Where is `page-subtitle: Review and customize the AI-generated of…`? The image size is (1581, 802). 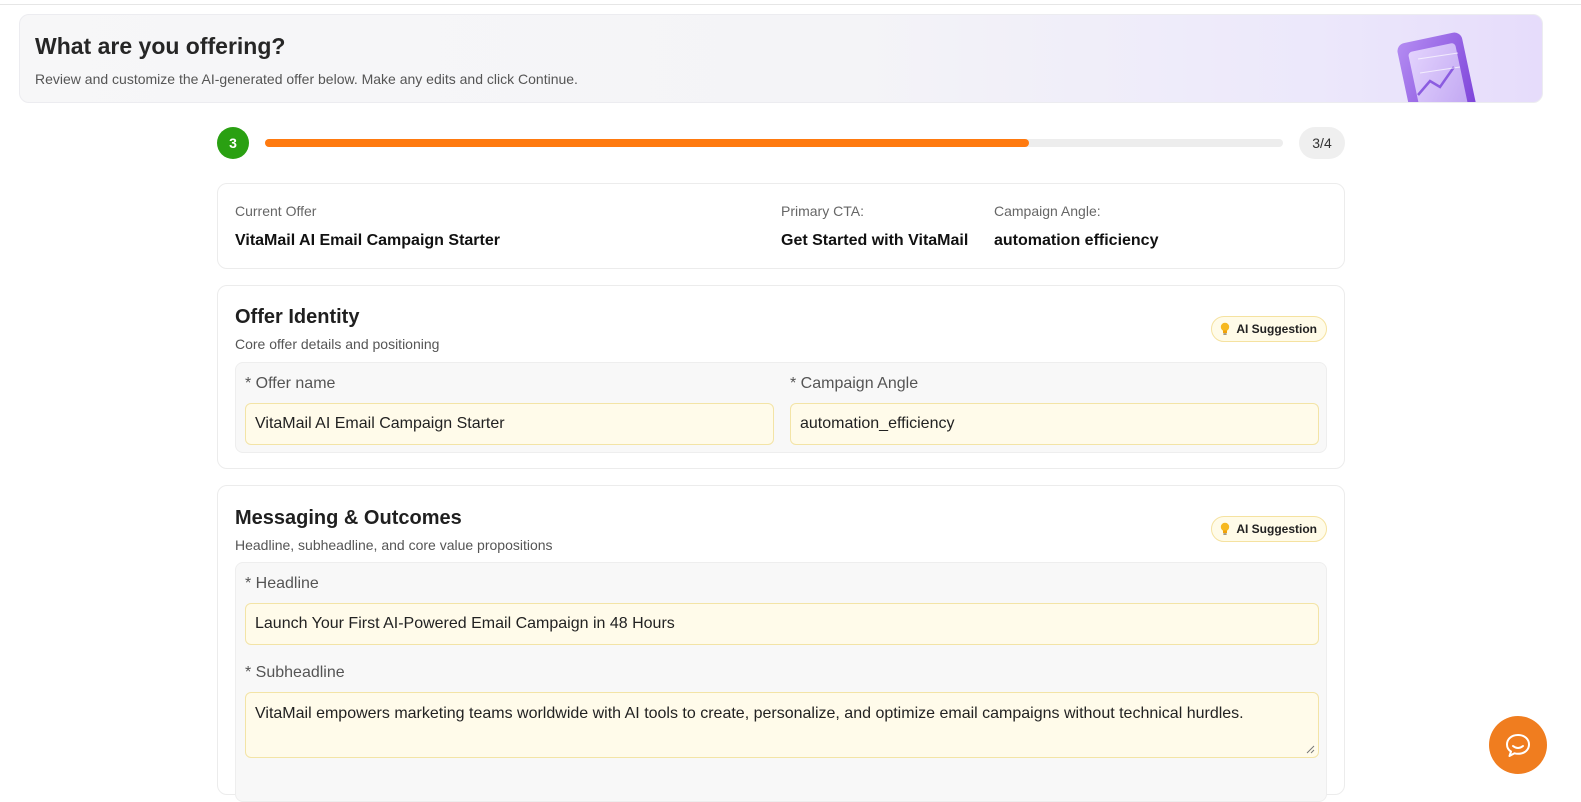
page-subtitle: Review and customize the AI-generated of… is located at coordinates (306, 79).